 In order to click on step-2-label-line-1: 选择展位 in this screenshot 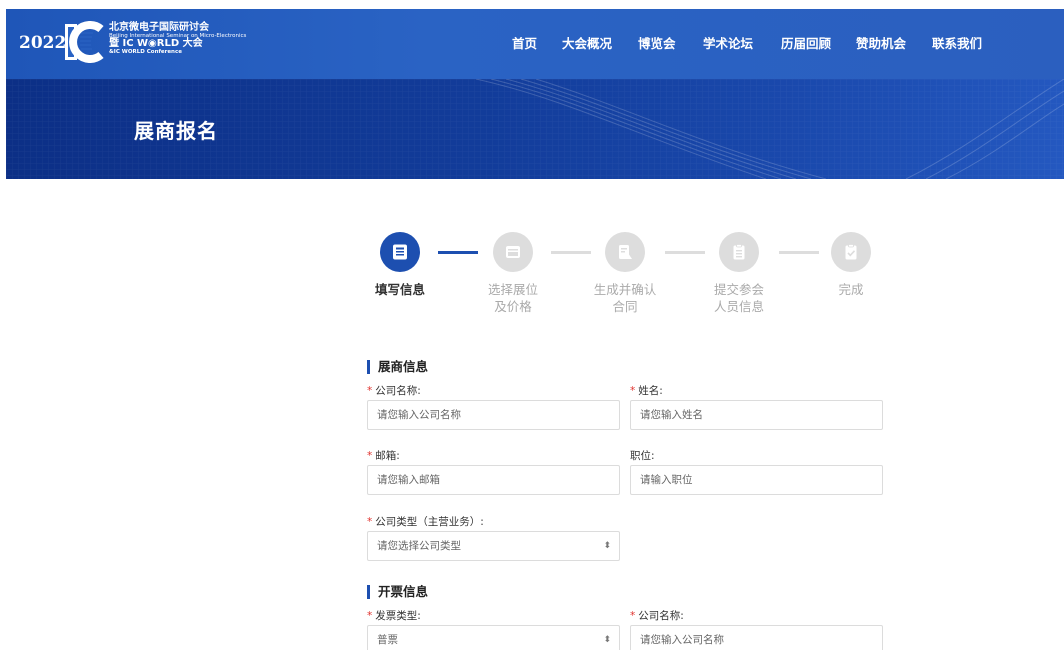, I will do `click(512, 289)`.